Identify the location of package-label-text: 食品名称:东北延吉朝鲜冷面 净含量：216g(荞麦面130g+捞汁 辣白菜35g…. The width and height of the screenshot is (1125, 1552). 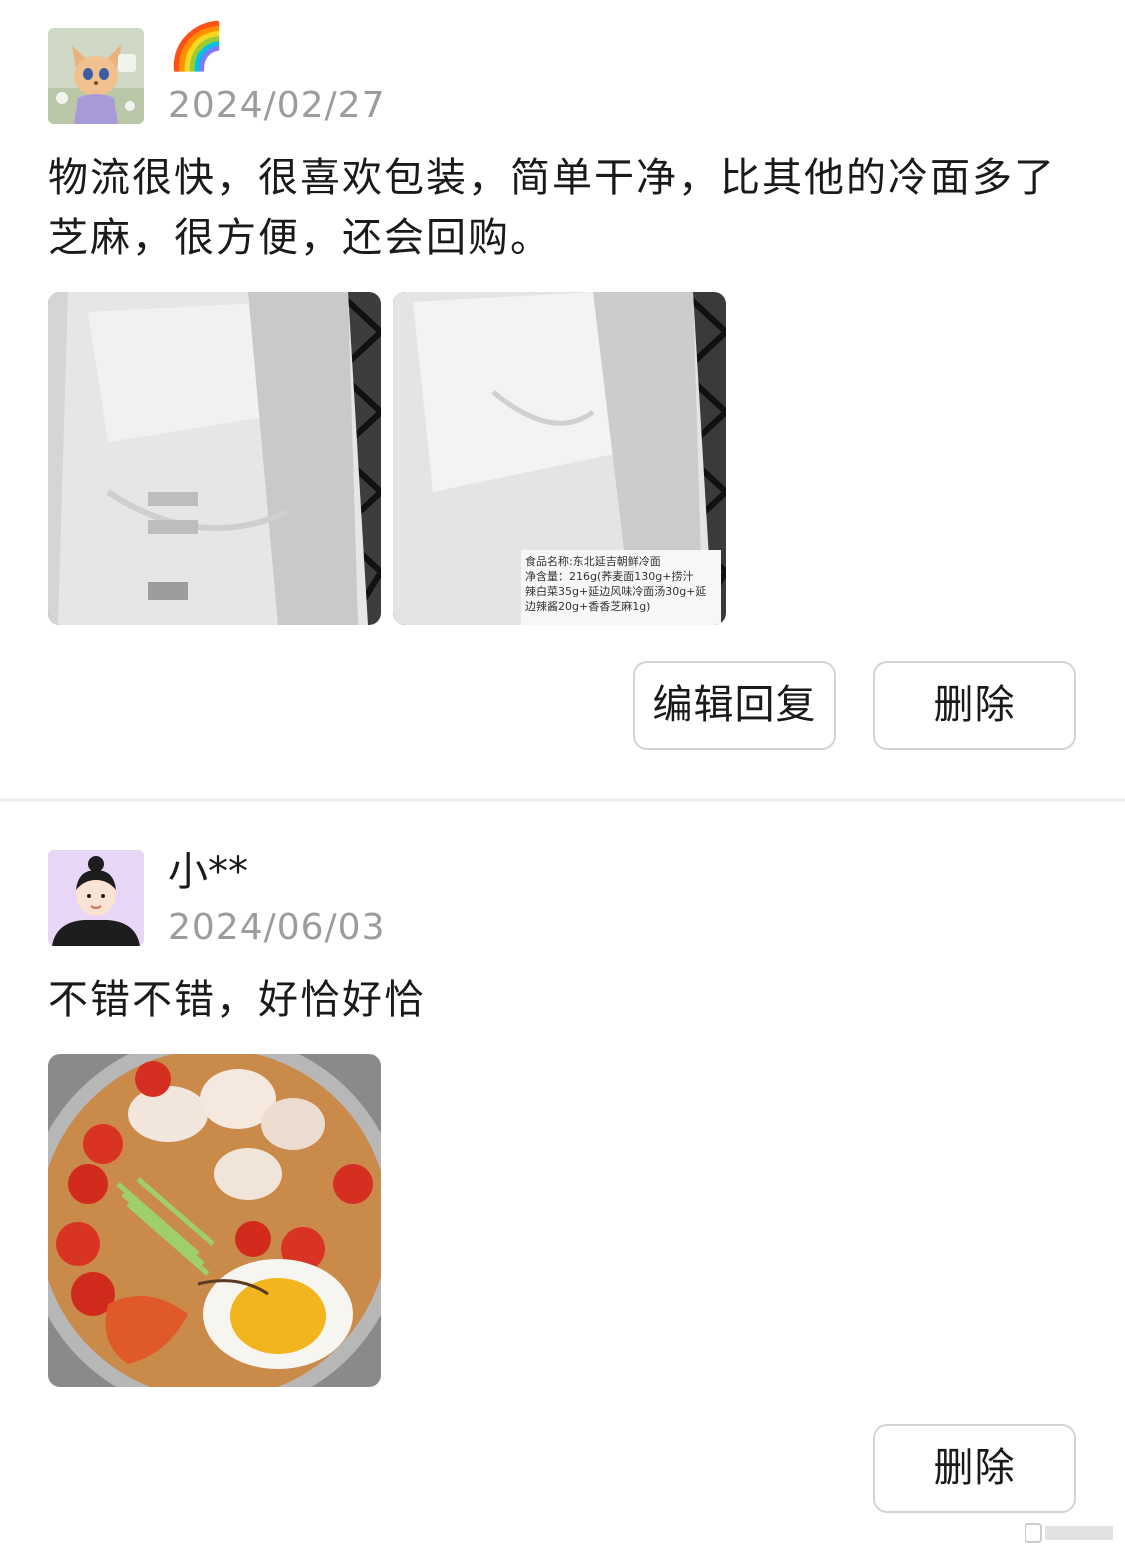
(616, 584).